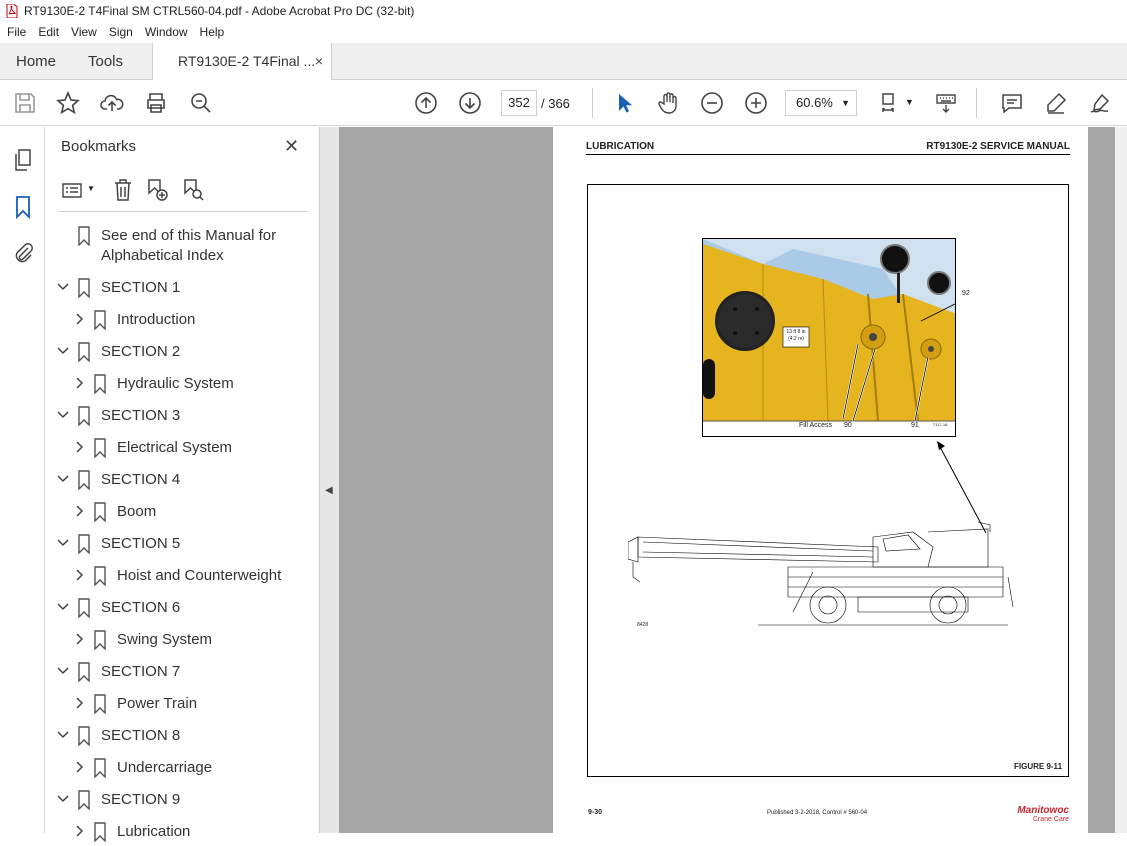  Describe the element at coordinates (25, 103) in the screenshot. I see `save-icon` at that location.